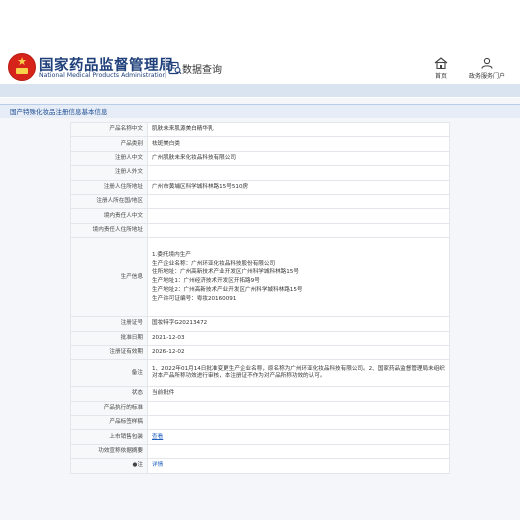 This screenshot has height=520, width=520. Describe the element at coordinates (298, 144) in the screenshot. I see `row-value: 祛斑美白类` at that location.